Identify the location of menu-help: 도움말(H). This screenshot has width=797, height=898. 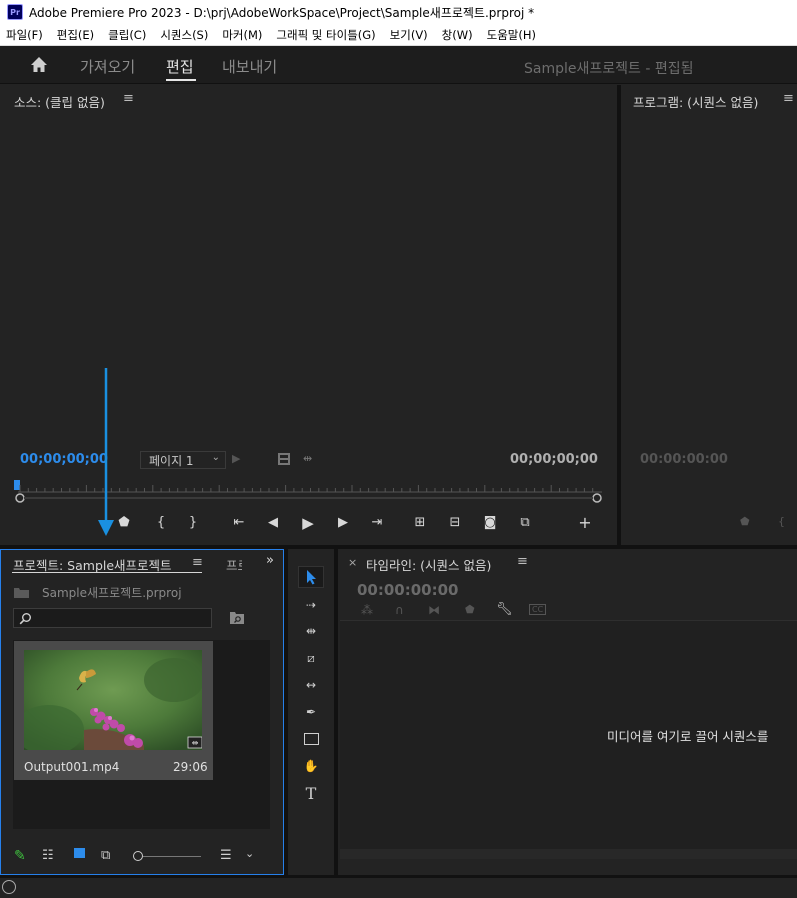
(511, 35).